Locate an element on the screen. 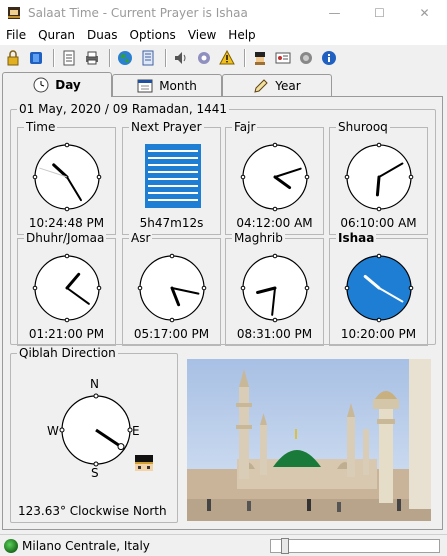 Image resolution: width=447 pixels, height=556 pixels. clock-shurooq-value: 06:10:00 AM is located at coordinates (378, 223).